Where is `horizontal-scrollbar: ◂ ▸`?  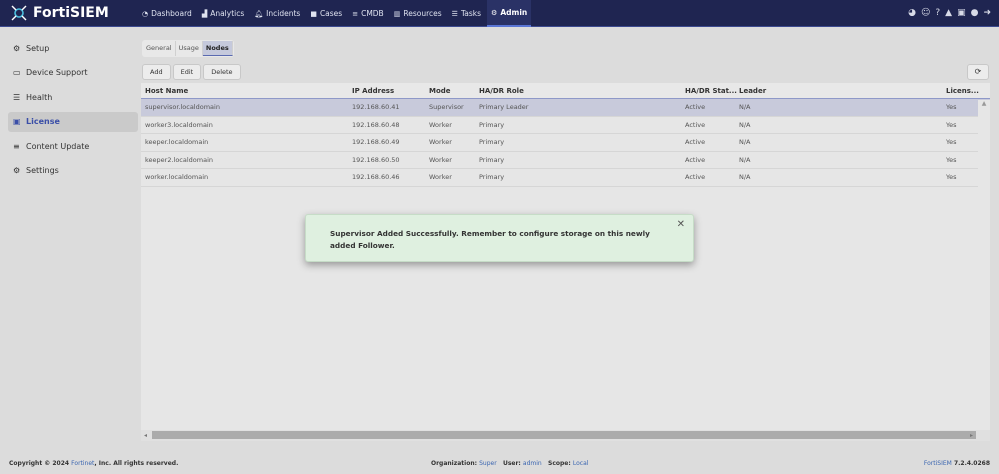 horizontal-scrollbar: ◂ ▸ is located at coordinates (565, 435).